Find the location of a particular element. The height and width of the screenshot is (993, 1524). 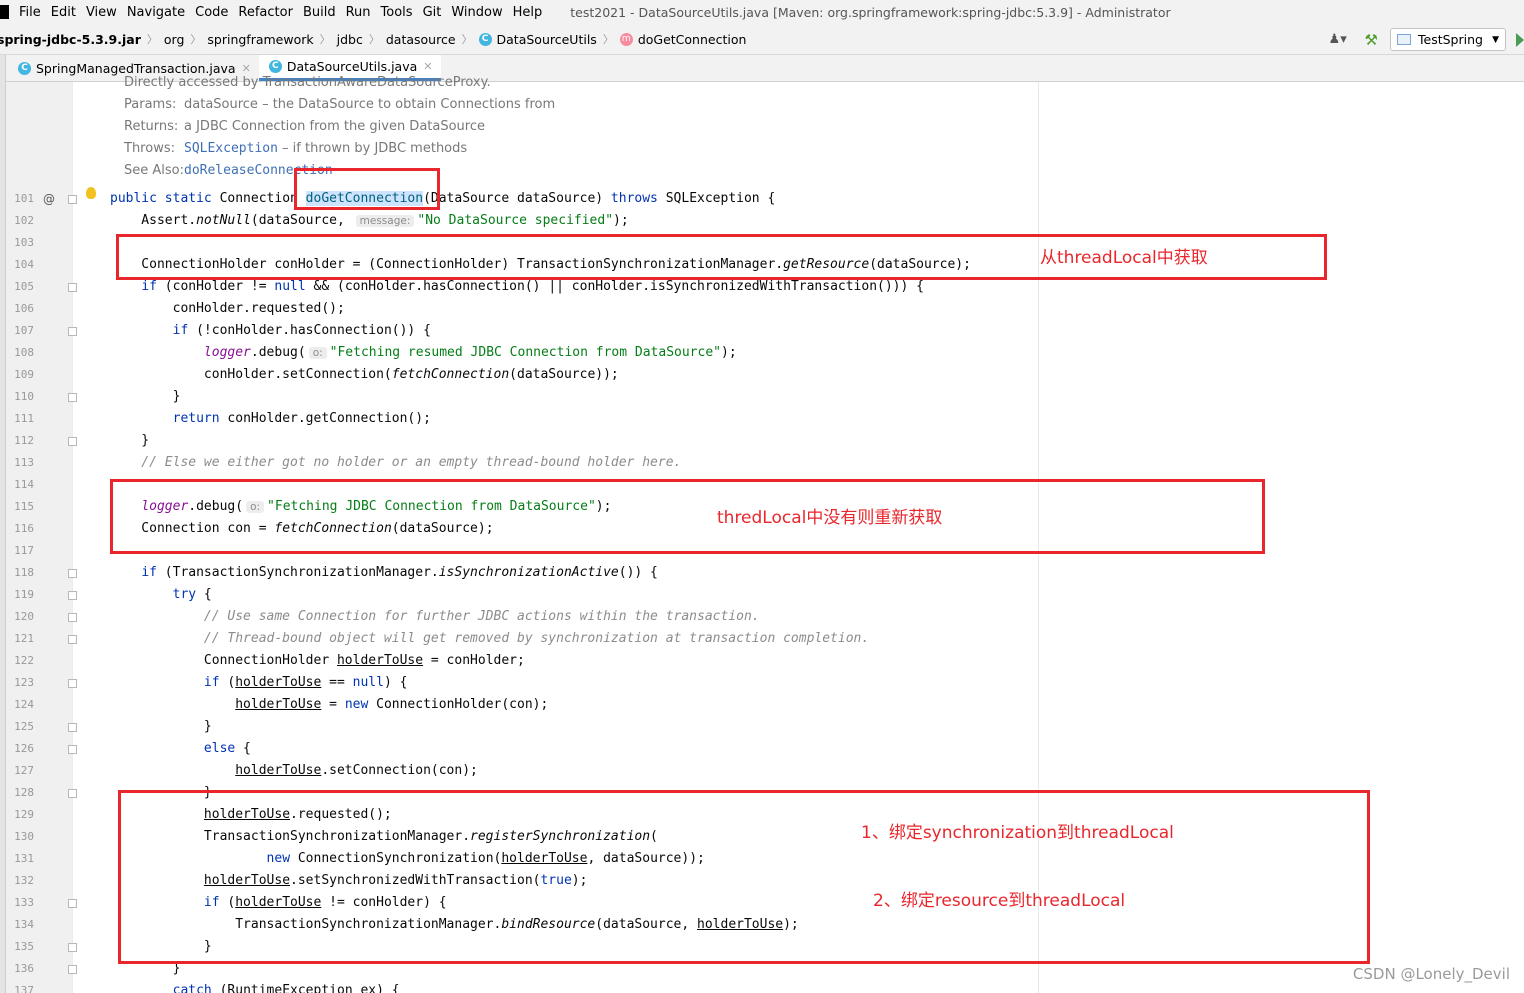

code-token: try is located at coordinates (184, 594).